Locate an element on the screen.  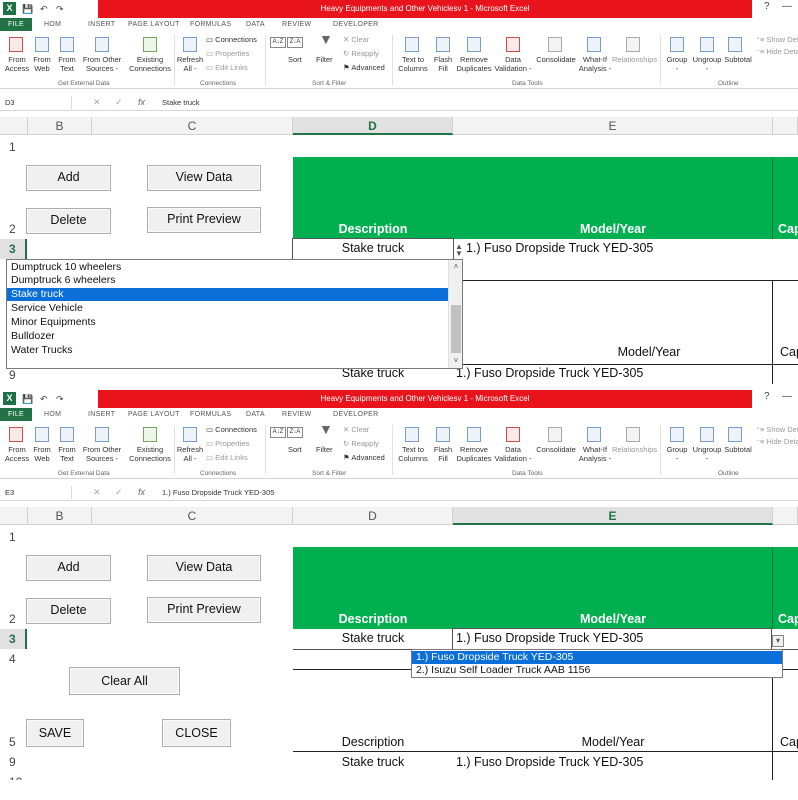
tab-developer: DEVELOPER is located at coordinates (356, 24).